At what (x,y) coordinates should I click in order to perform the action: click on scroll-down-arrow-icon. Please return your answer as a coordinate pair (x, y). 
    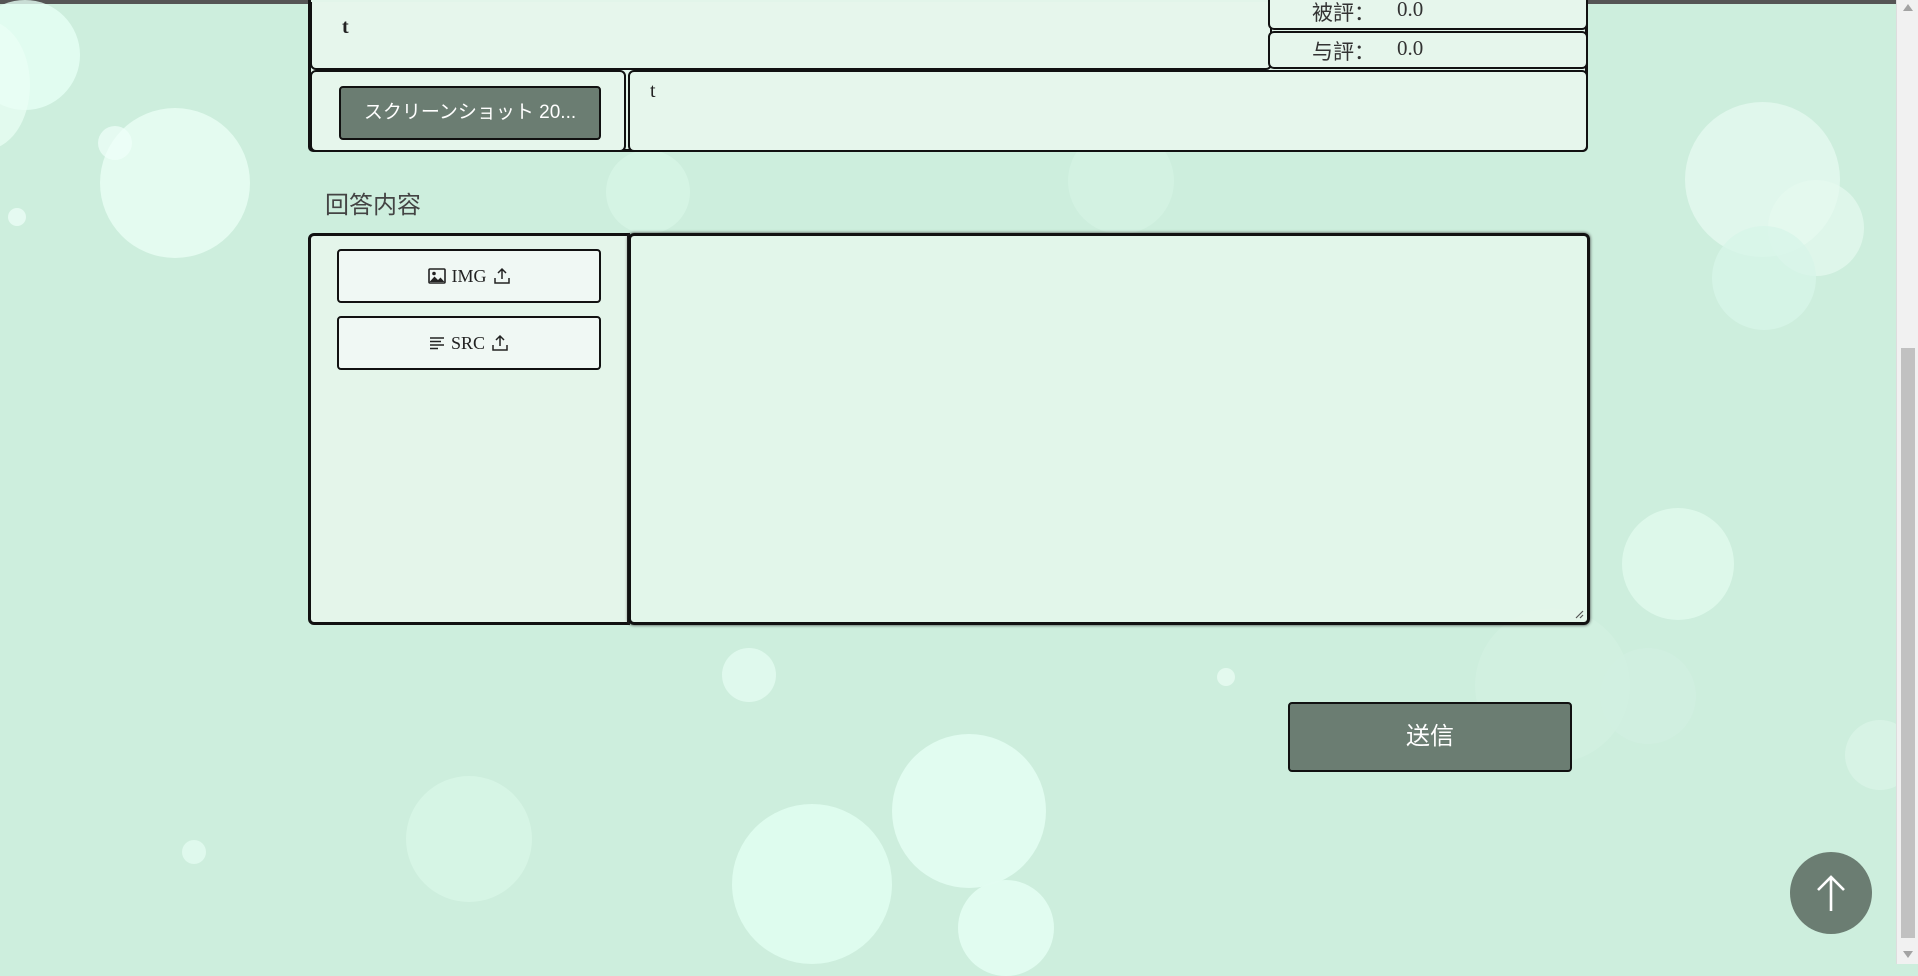
    Looking at the image, I should click on (1908, 954).